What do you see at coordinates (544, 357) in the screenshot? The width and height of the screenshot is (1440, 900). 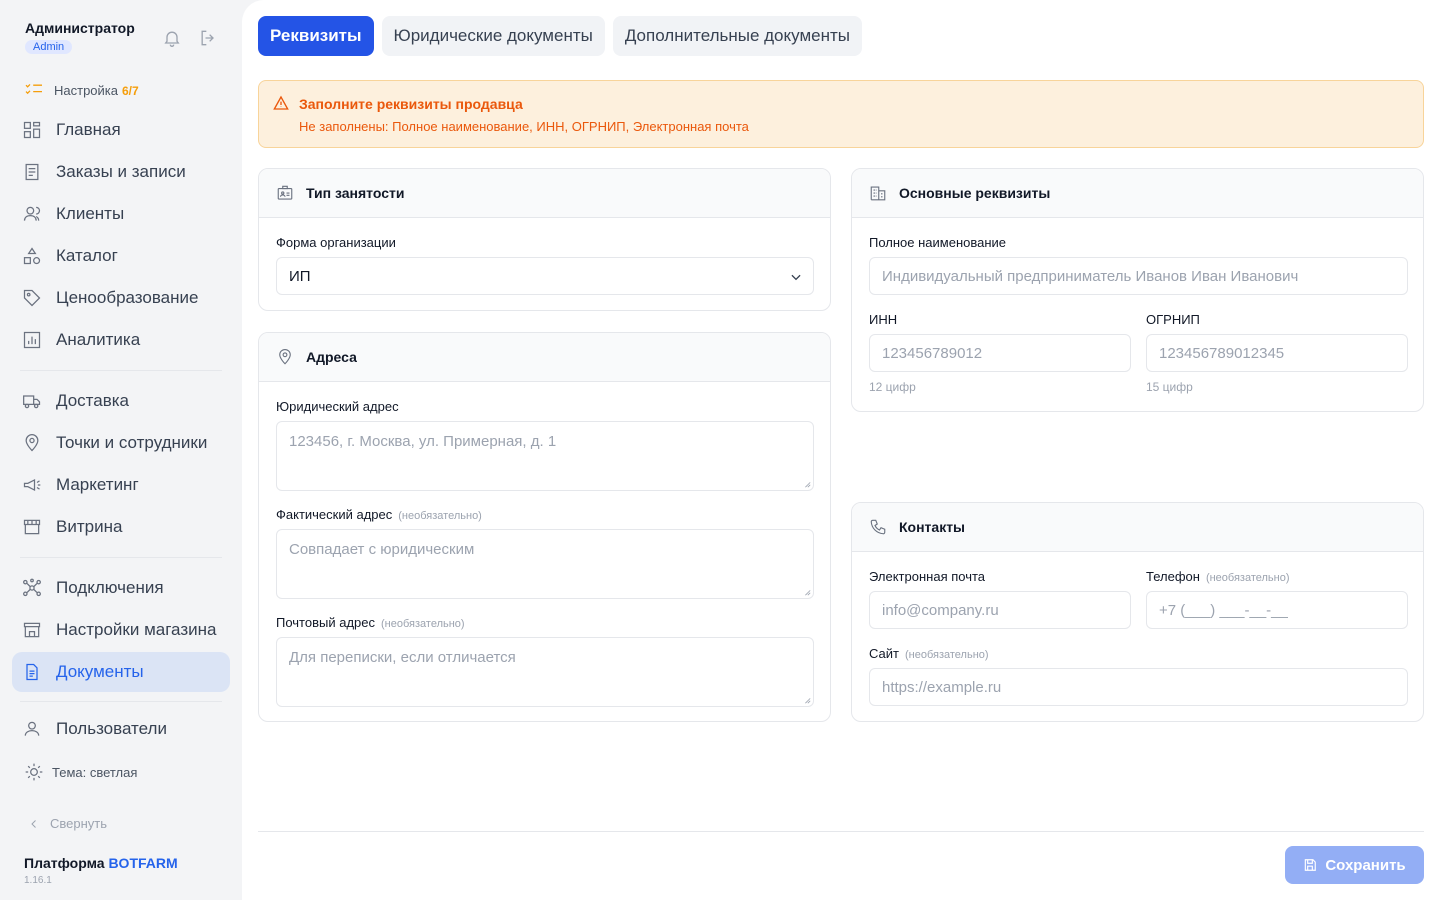 I see `card-header: Адреса` at bounding box center [544, 357].